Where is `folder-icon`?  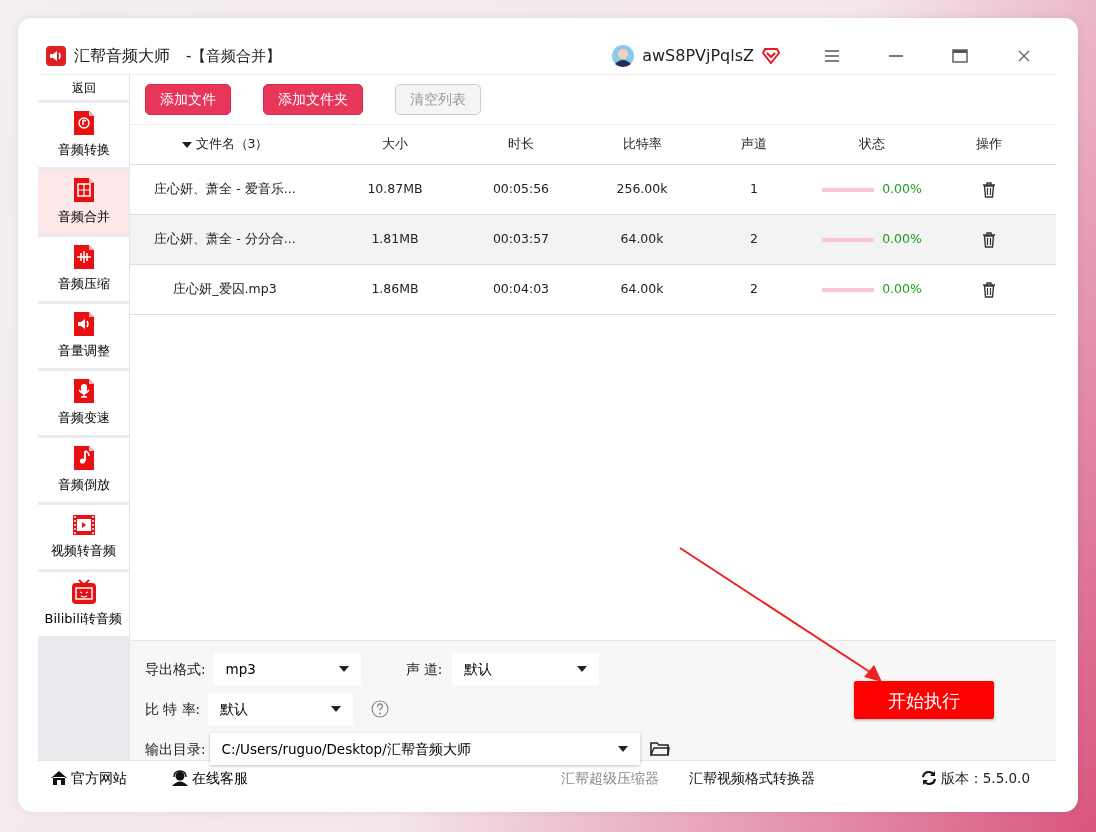 folder-icon is located at coordinates (659, 749).